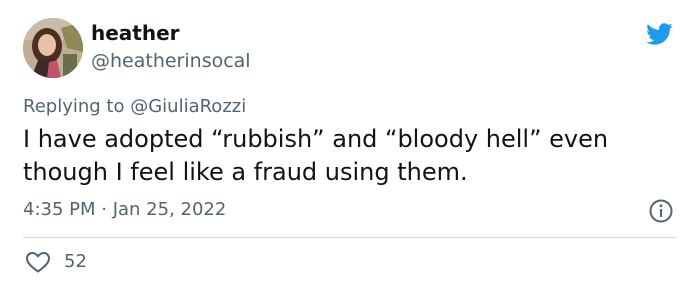 This screenshot has height=288, width=700. What do you see at coordinates (188, 106) in the screenshot?
I see `mention-link: @GiuliaRozzi` at bounding box center [188, 106].